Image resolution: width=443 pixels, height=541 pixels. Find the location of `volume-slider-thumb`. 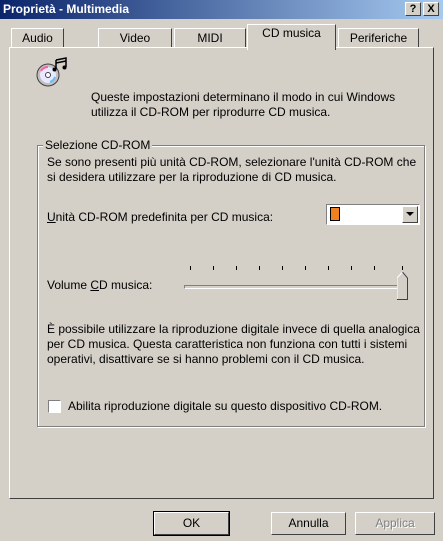

volume-slider-thumb is located at coordinates (402, 286).